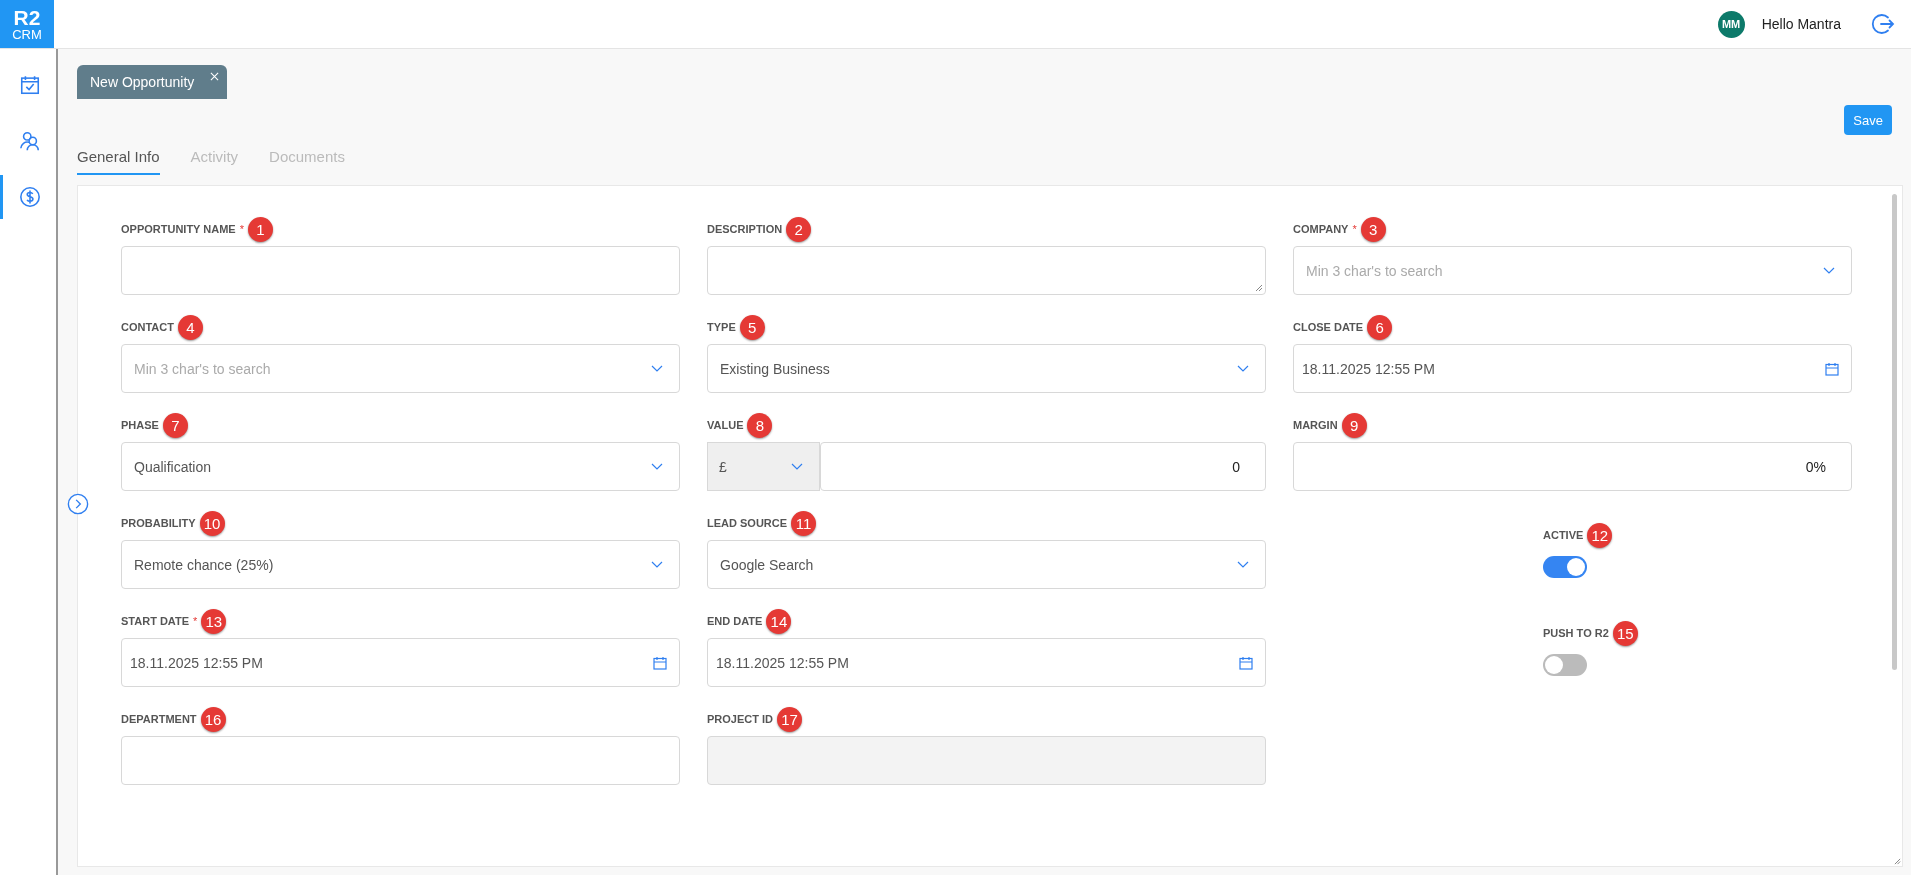 Image resolution: width=1911 pixels, height=875 pixels. Describe the element at coordinates (1043, 466) in the screenshot. I see `value-field: 0` at that location.